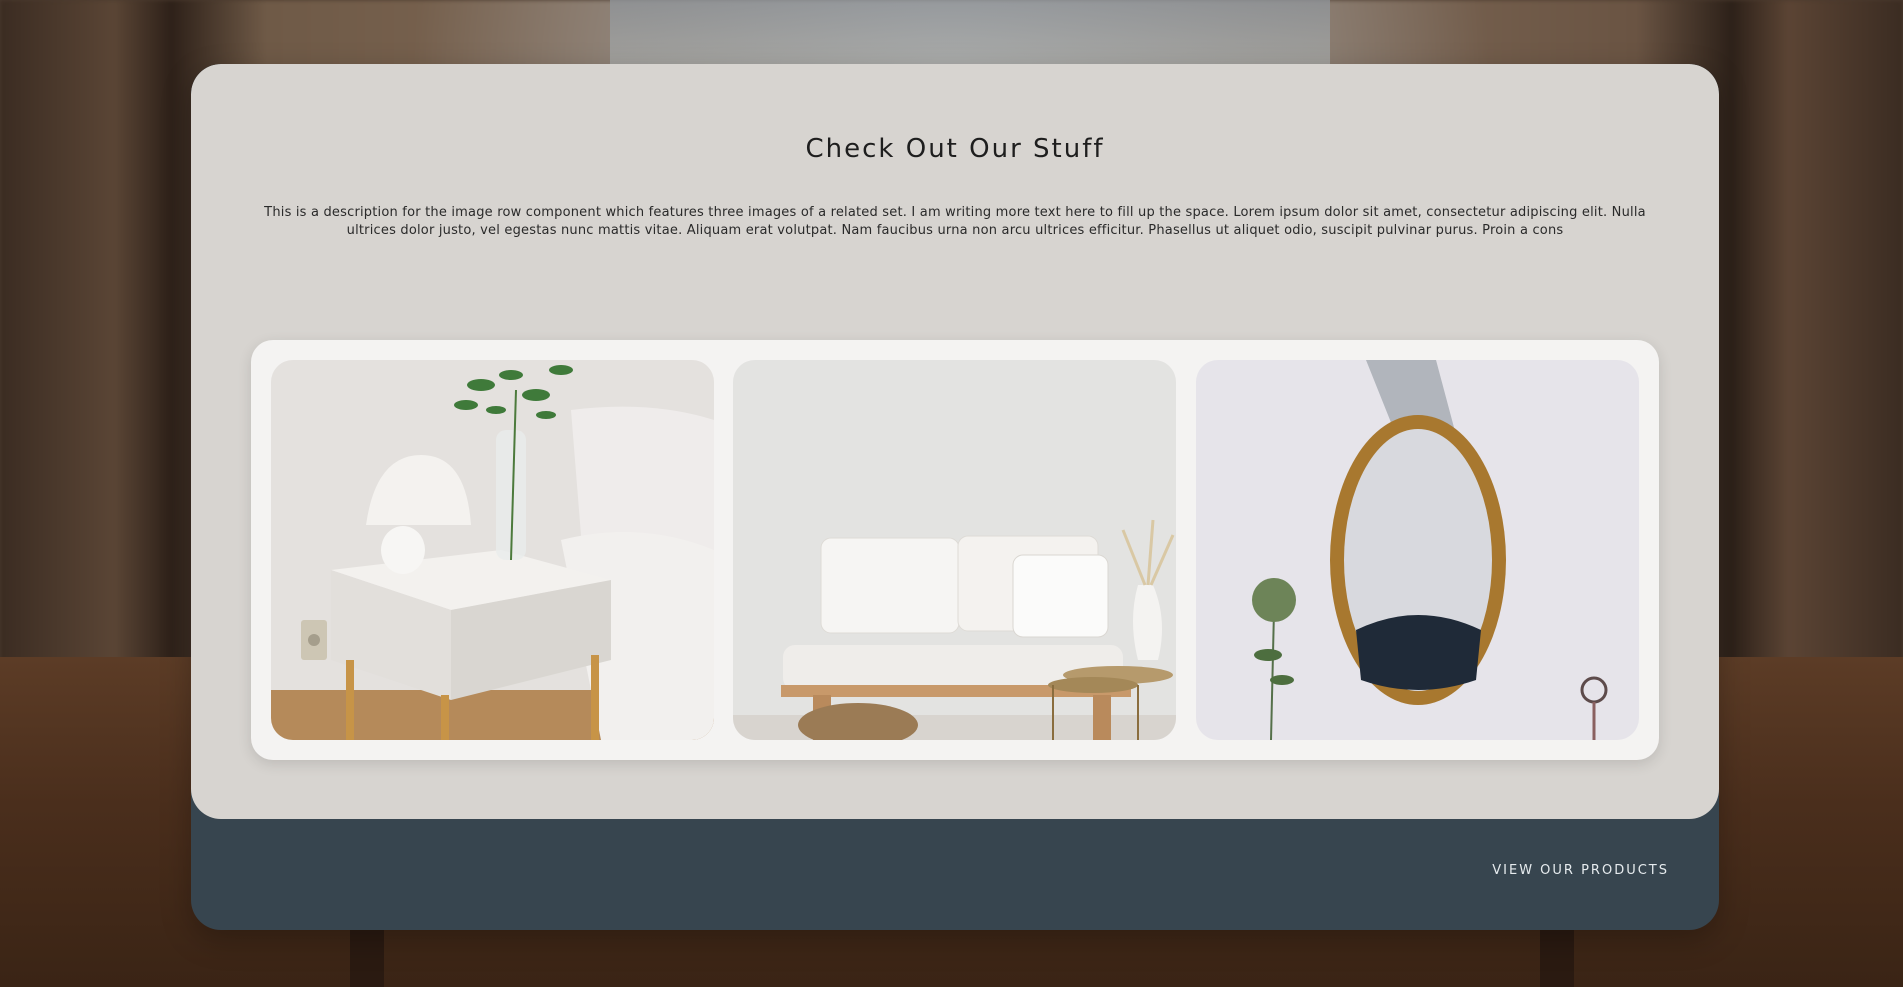  I want to click on background-window, so click(970, 35).